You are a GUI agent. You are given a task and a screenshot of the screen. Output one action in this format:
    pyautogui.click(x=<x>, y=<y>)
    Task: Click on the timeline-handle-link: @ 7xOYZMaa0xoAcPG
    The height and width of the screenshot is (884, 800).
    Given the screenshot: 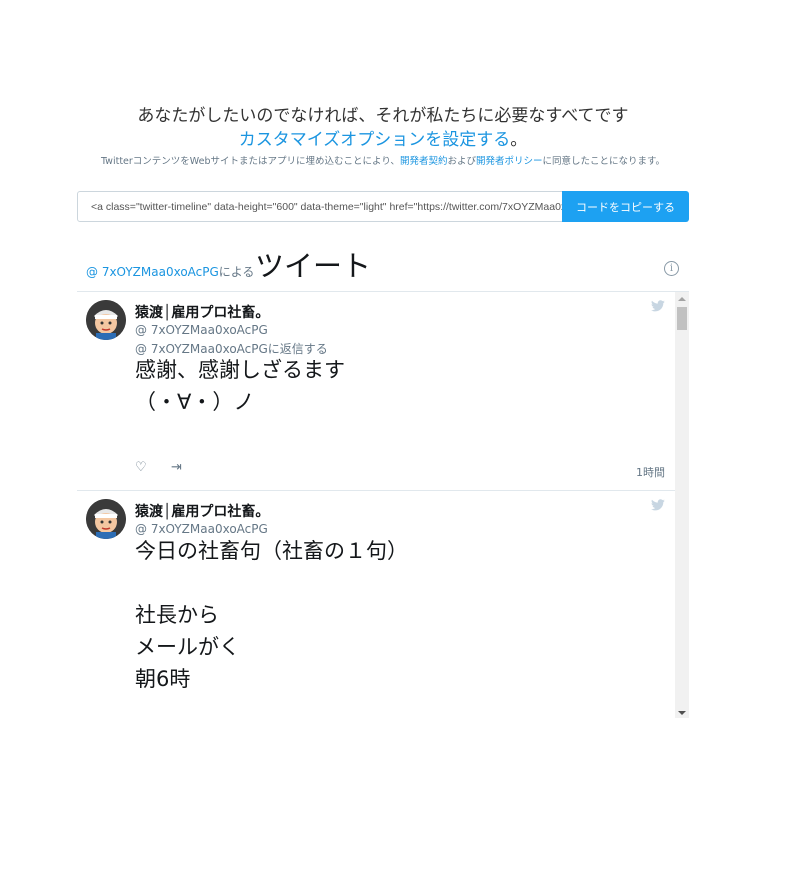 What is the action you would take?
    pyautogui.click(x=152, y=272)
    